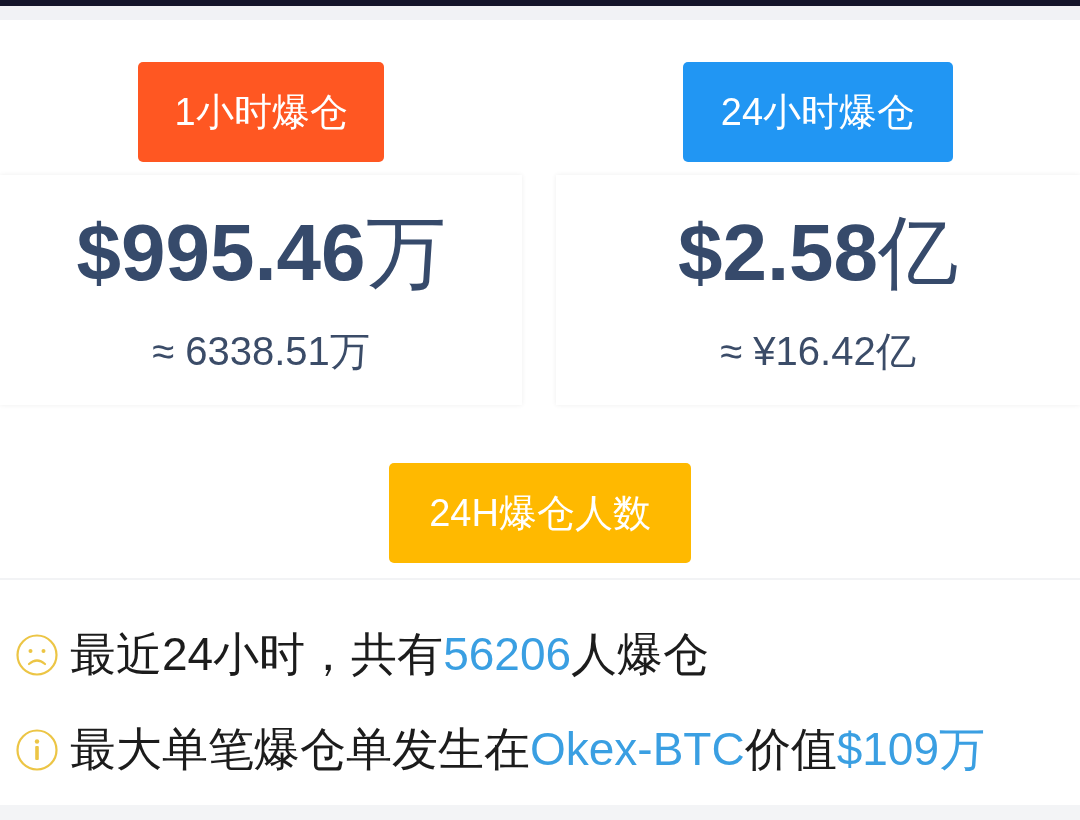 Image resolution: width=1080 pixels, height=820 pixels. I want to click on period-label: 24小时爆仓, so click(818, 112).